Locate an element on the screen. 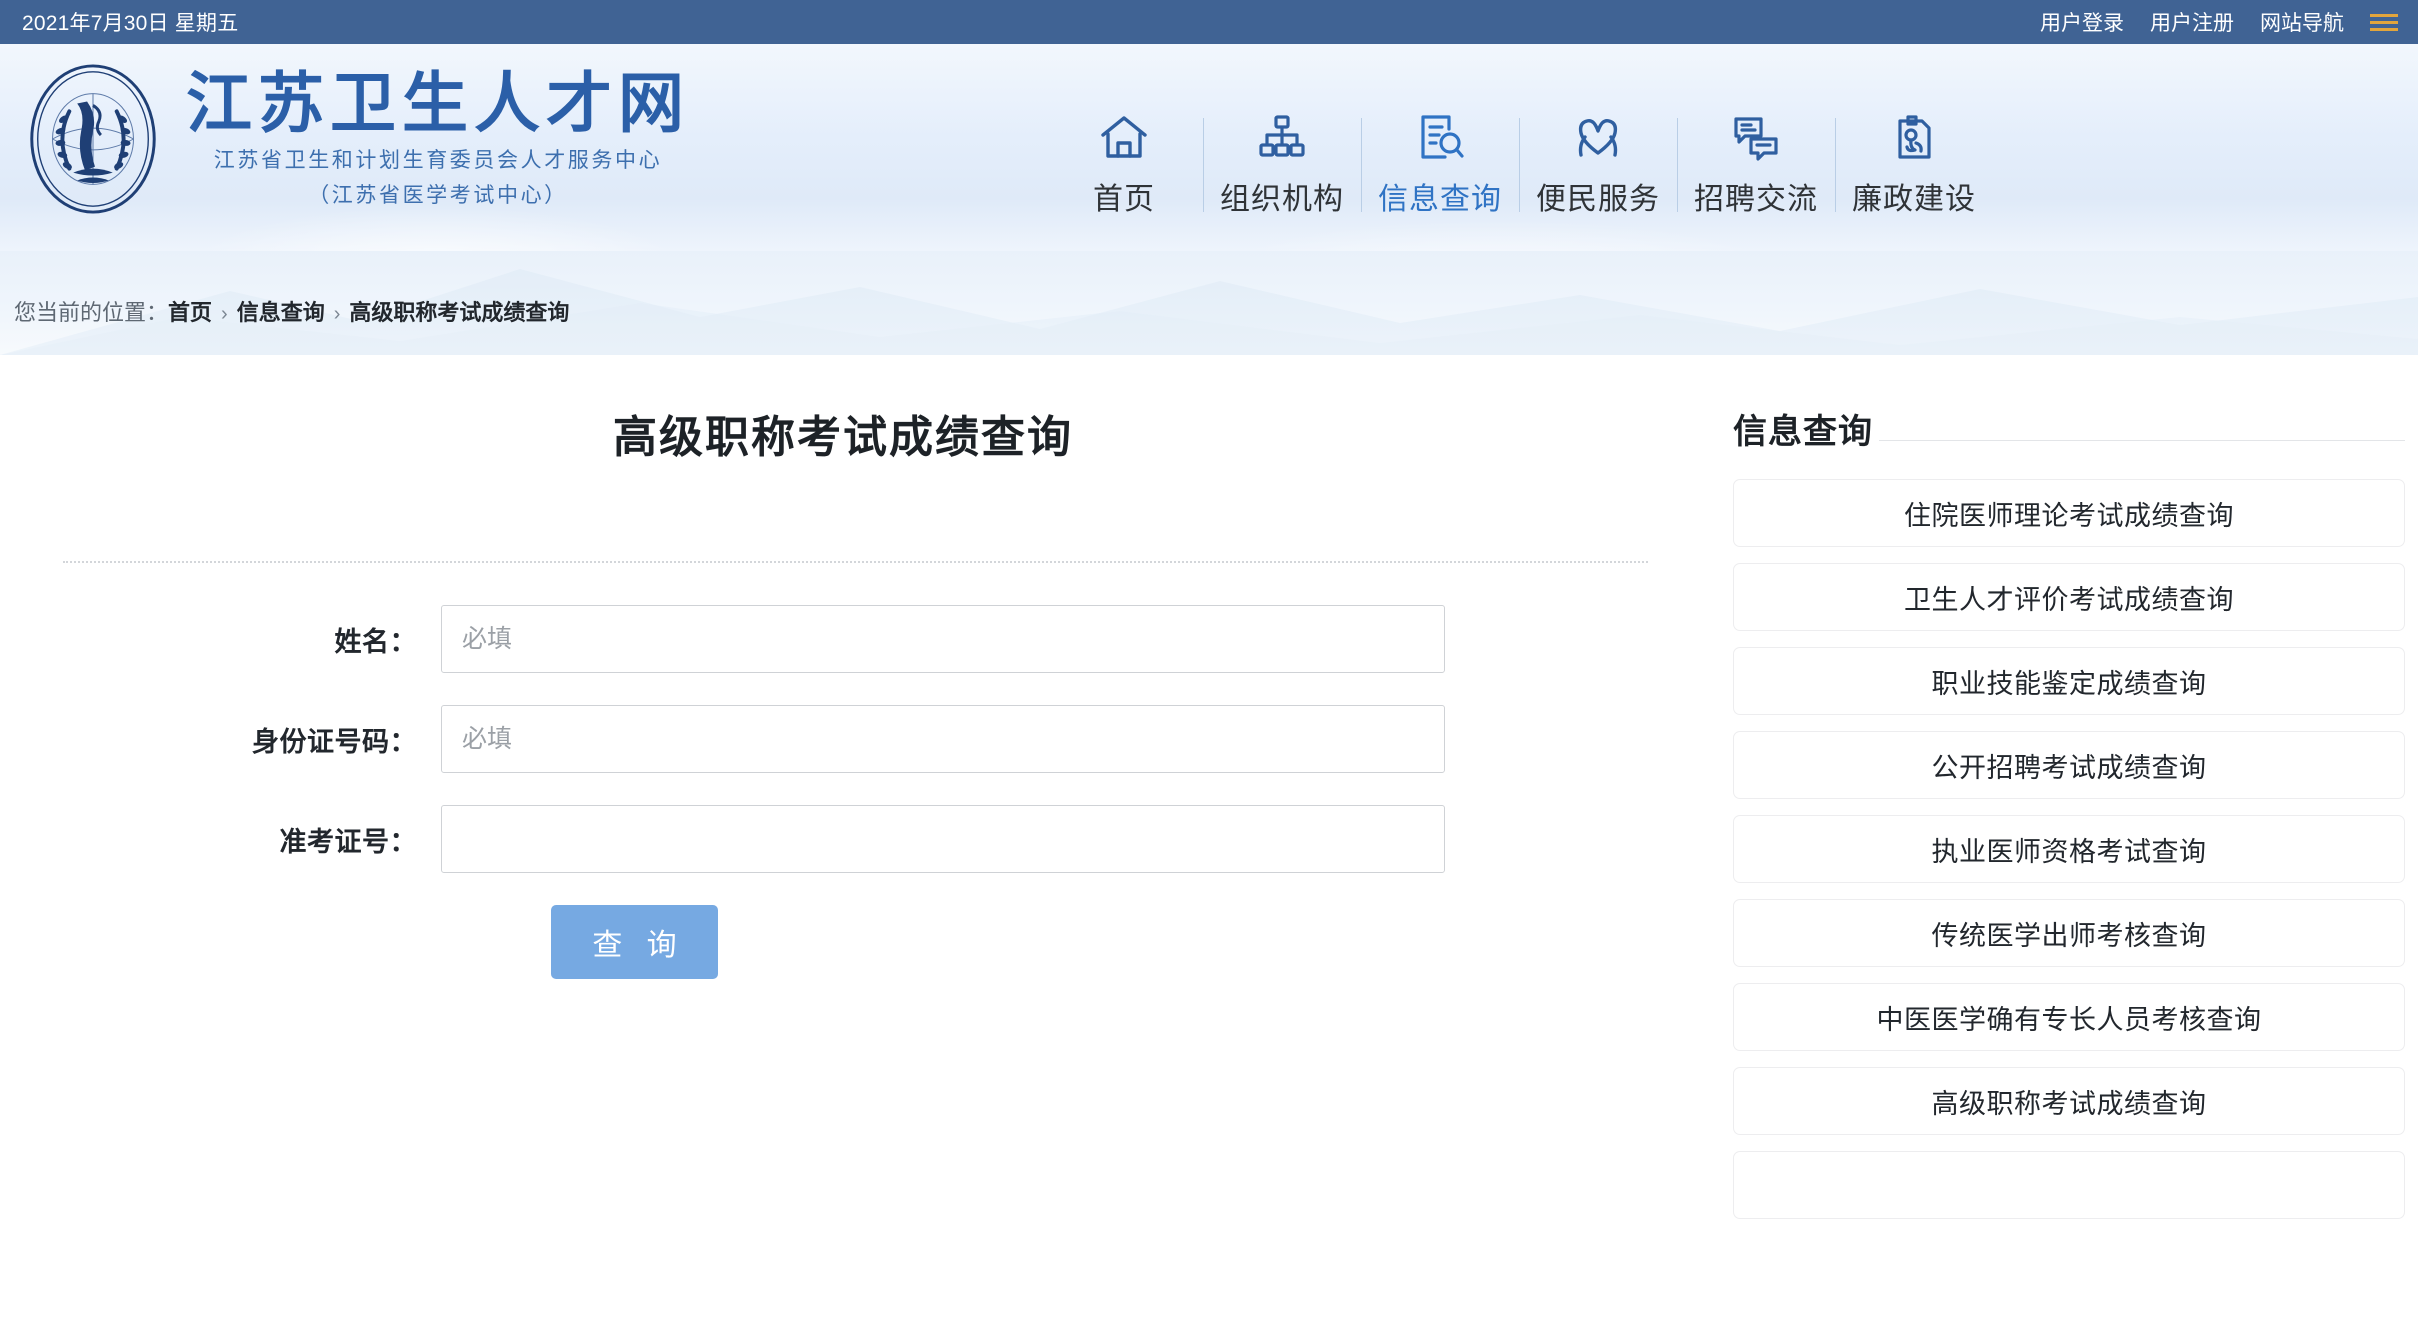 The width and height of the screenshot is (2418, 1328). sidebar-item-tcm-specialty: 中医医学确有专长人员考核查询 is located at coordinates (2069, 1017).